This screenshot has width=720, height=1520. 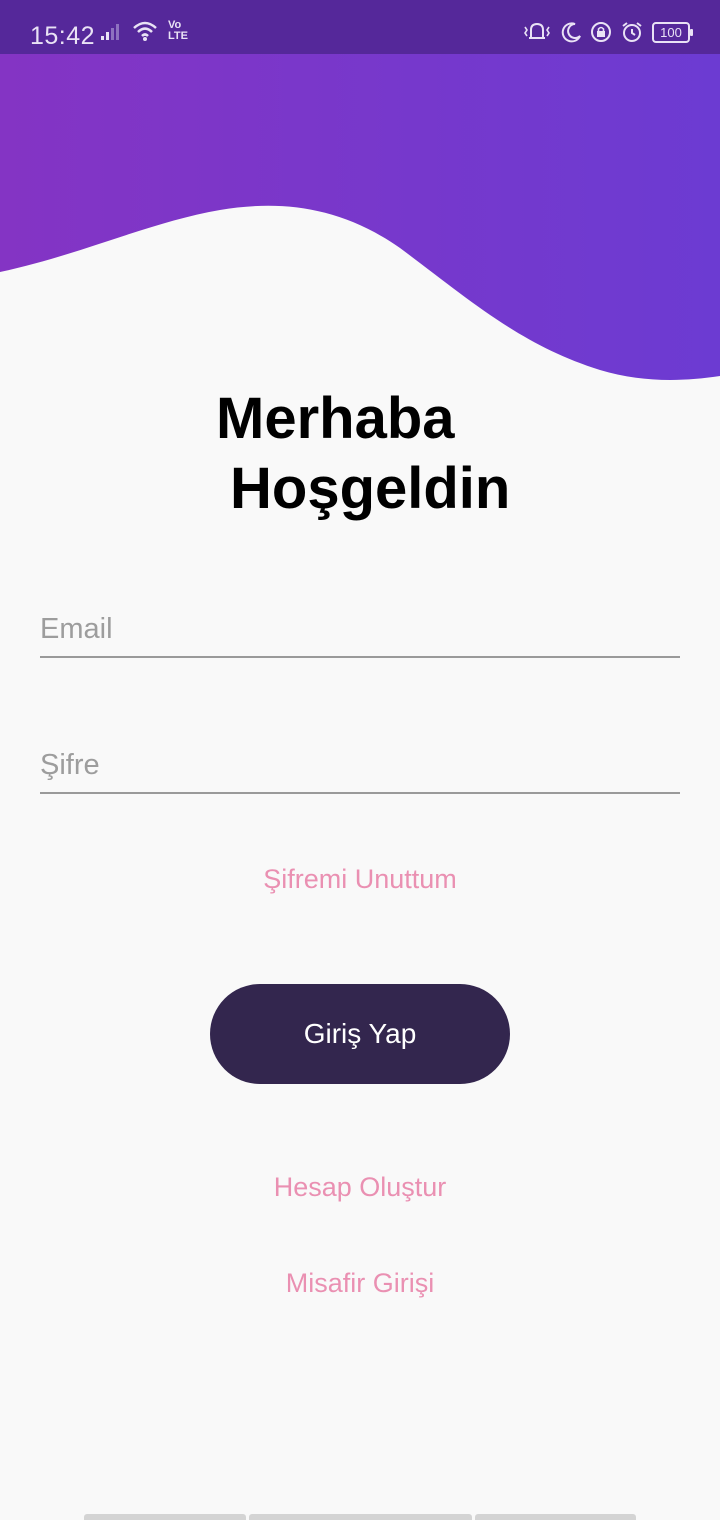 I want to click on navigation-bar-hint, so click(x=360, y=1517).